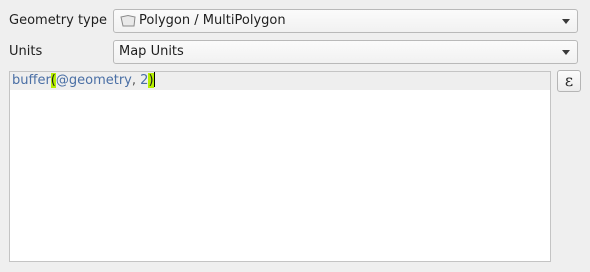 Image resolution: width=590 pixels, height=272 pixels. I want to click on epsilon-icon: ε, so click(569, 80).